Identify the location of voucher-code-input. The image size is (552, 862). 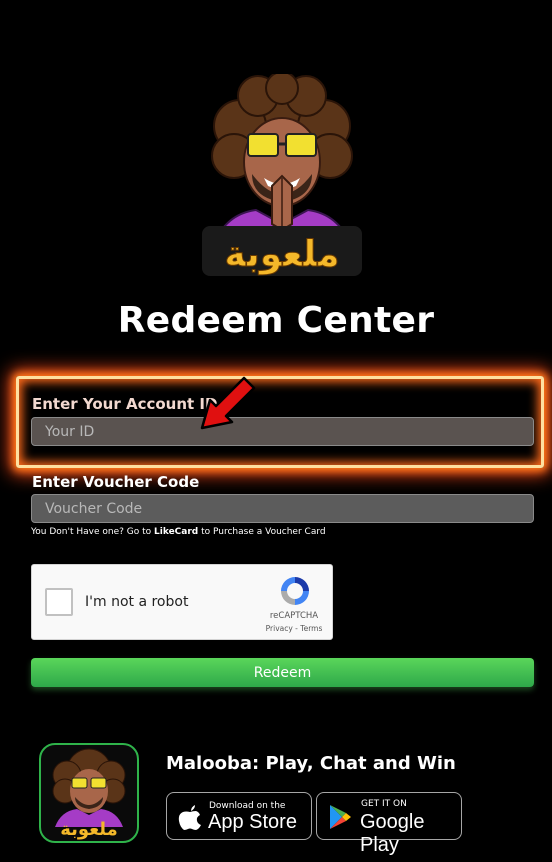
(282, 508).